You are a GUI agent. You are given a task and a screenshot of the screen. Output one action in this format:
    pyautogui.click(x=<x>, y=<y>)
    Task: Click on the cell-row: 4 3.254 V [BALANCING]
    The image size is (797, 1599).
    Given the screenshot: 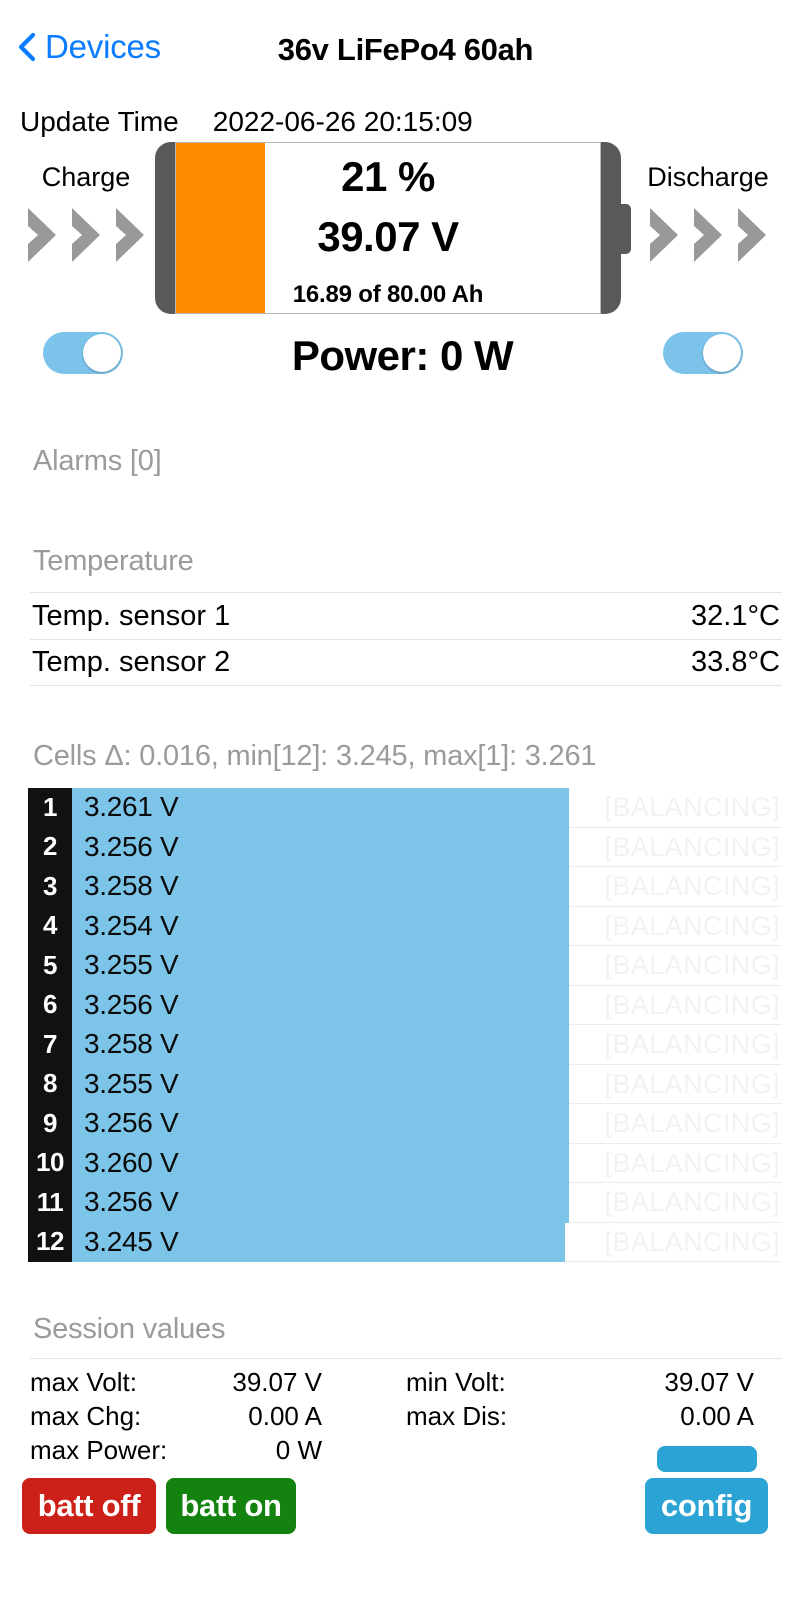 What is the action you would take?
    pyautogui.click(x=405, y=926)
    